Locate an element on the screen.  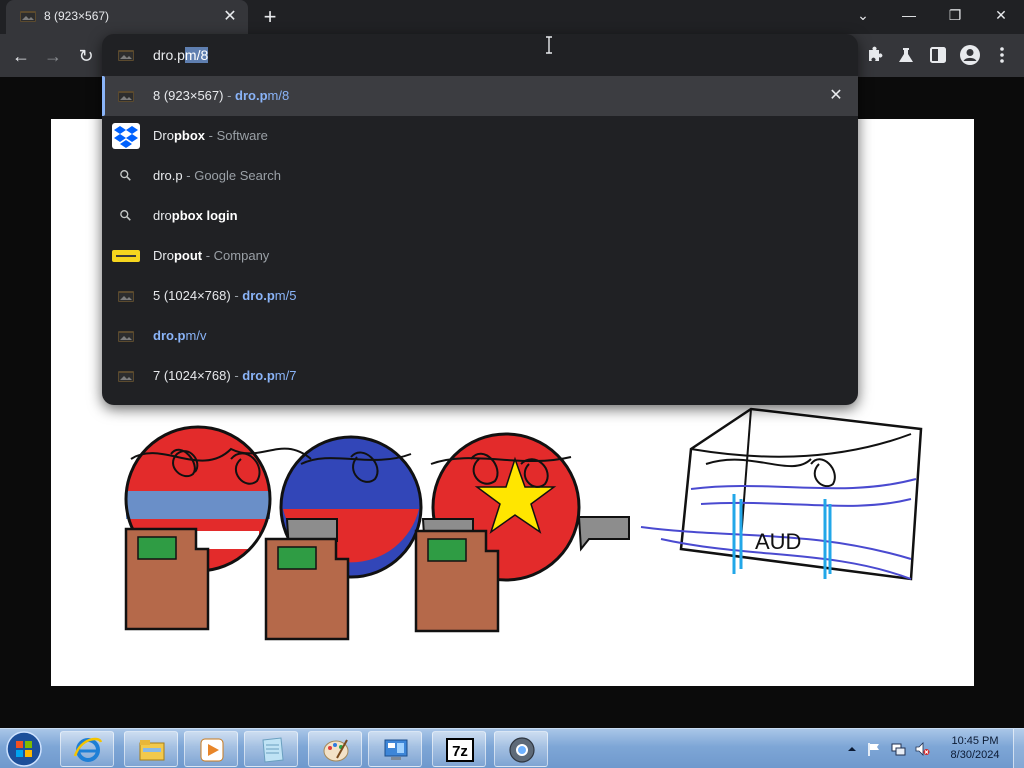
suggestion-history-7: 7 (1024×768) - dro.pm/7 is located at coordinates (480, 376).